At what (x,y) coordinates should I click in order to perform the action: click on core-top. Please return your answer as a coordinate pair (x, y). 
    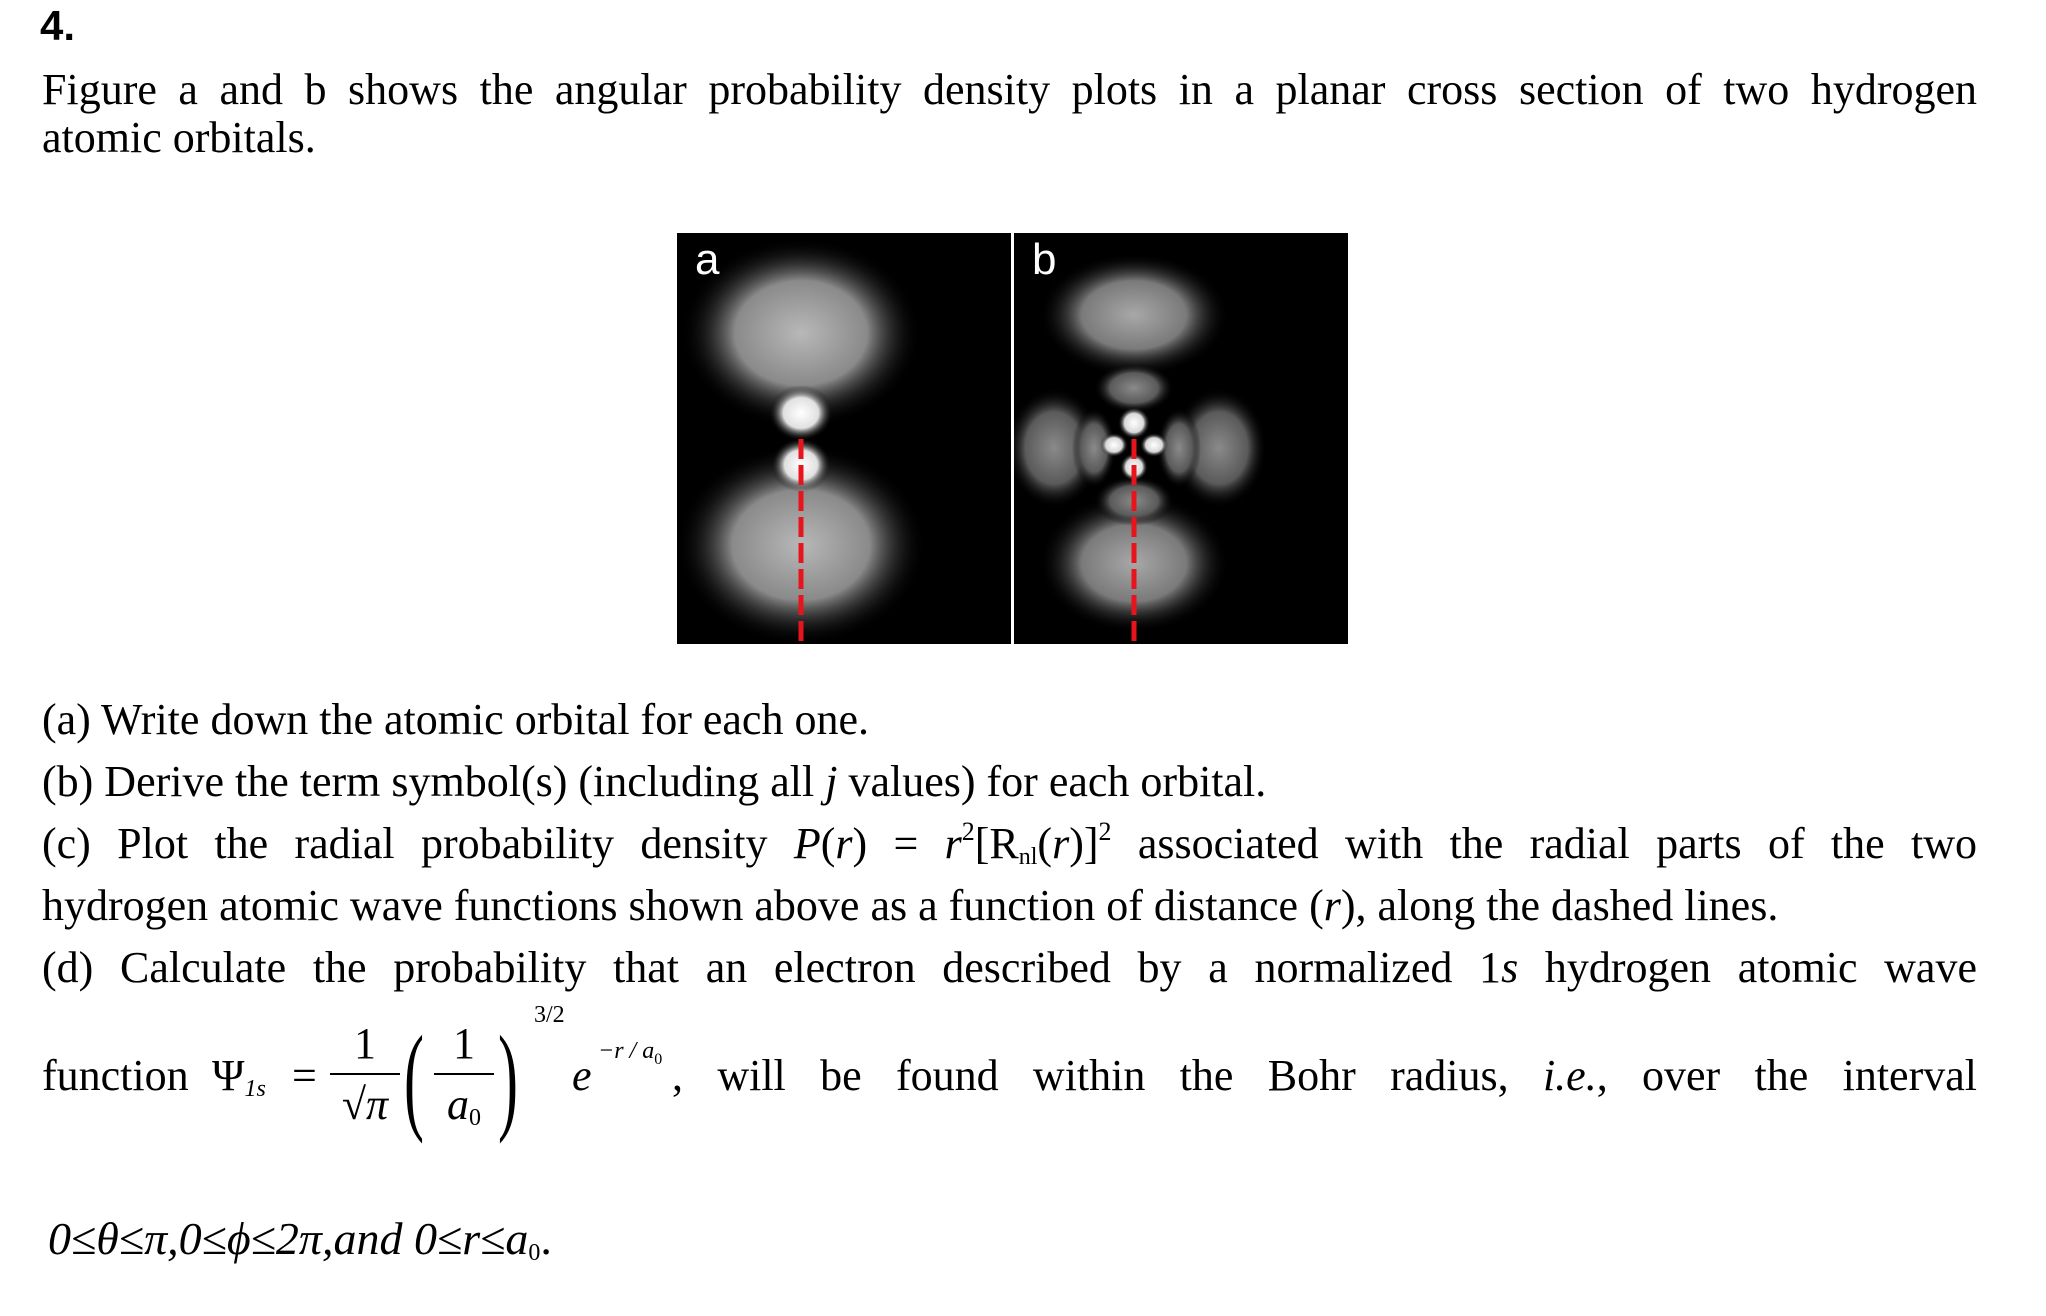
    Looking at the image, I should click on (1134, 423).